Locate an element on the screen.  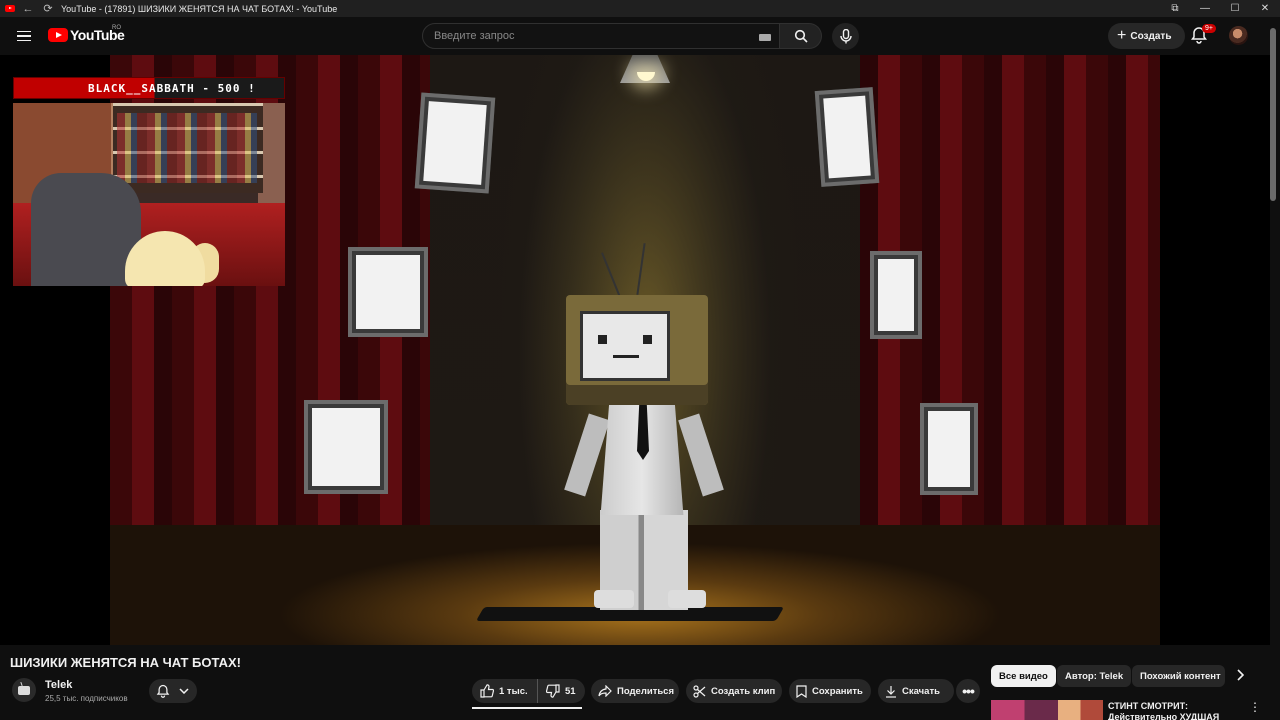
like-ratio-bar is located at coordinates (527, 708).